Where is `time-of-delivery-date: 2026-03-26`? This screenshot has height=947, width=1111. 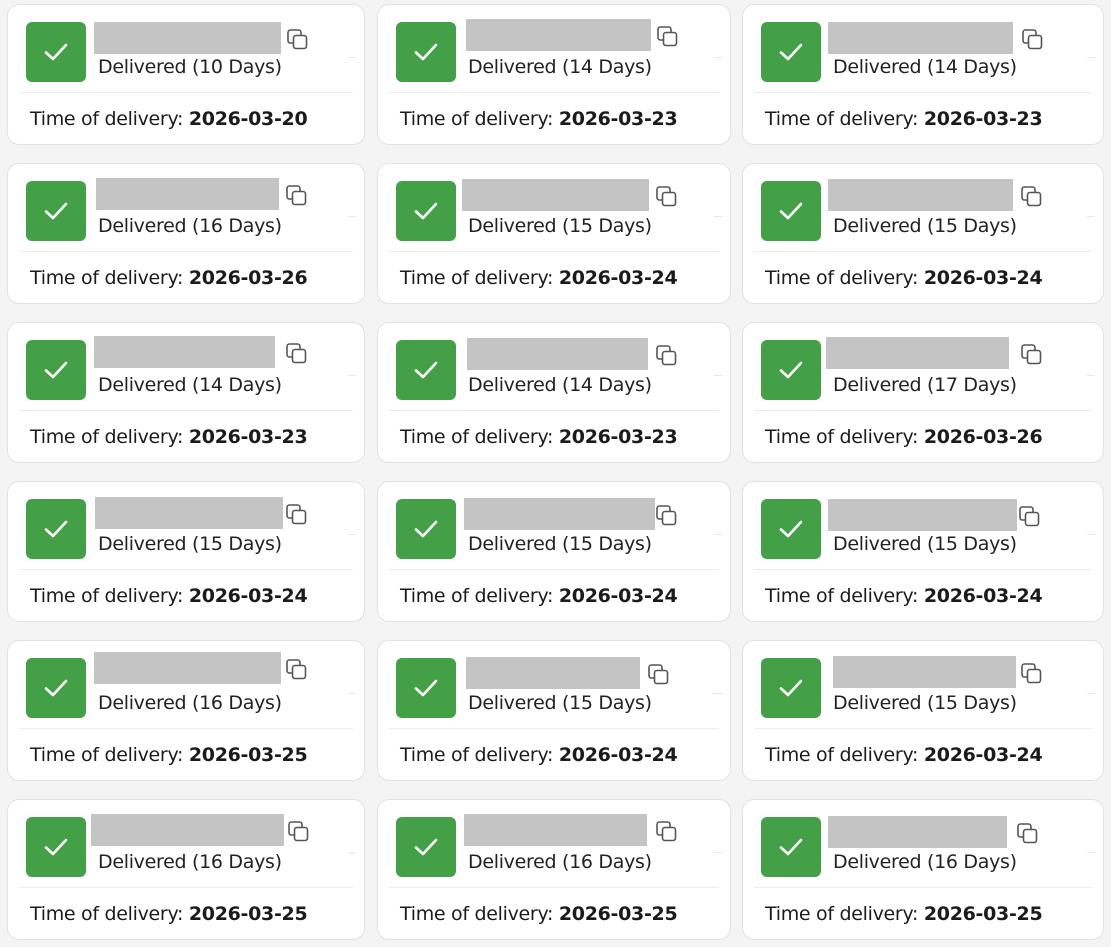
time-of-delivery-date: 2026-03-26 is located at coordinates (983, 437).